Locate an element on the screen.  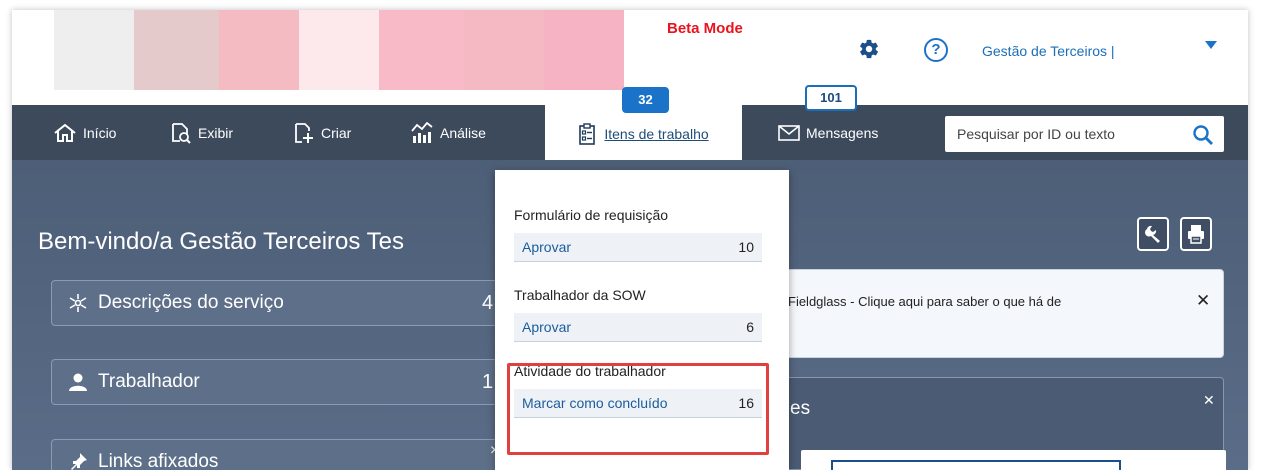
dd-row-count: 10 is located at coordinates (746, 247).